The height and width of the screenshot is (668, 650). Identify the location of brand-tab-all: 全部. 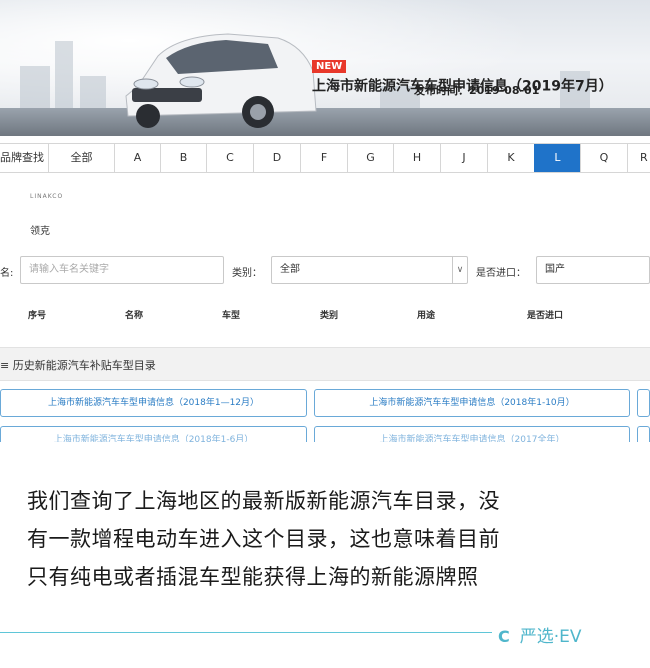
(81, 158).